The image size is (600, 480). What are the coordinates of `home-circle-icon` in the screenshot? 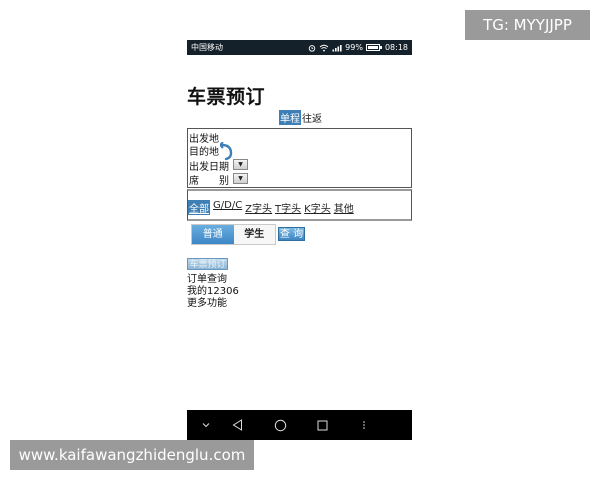 It's located at (280, 425).